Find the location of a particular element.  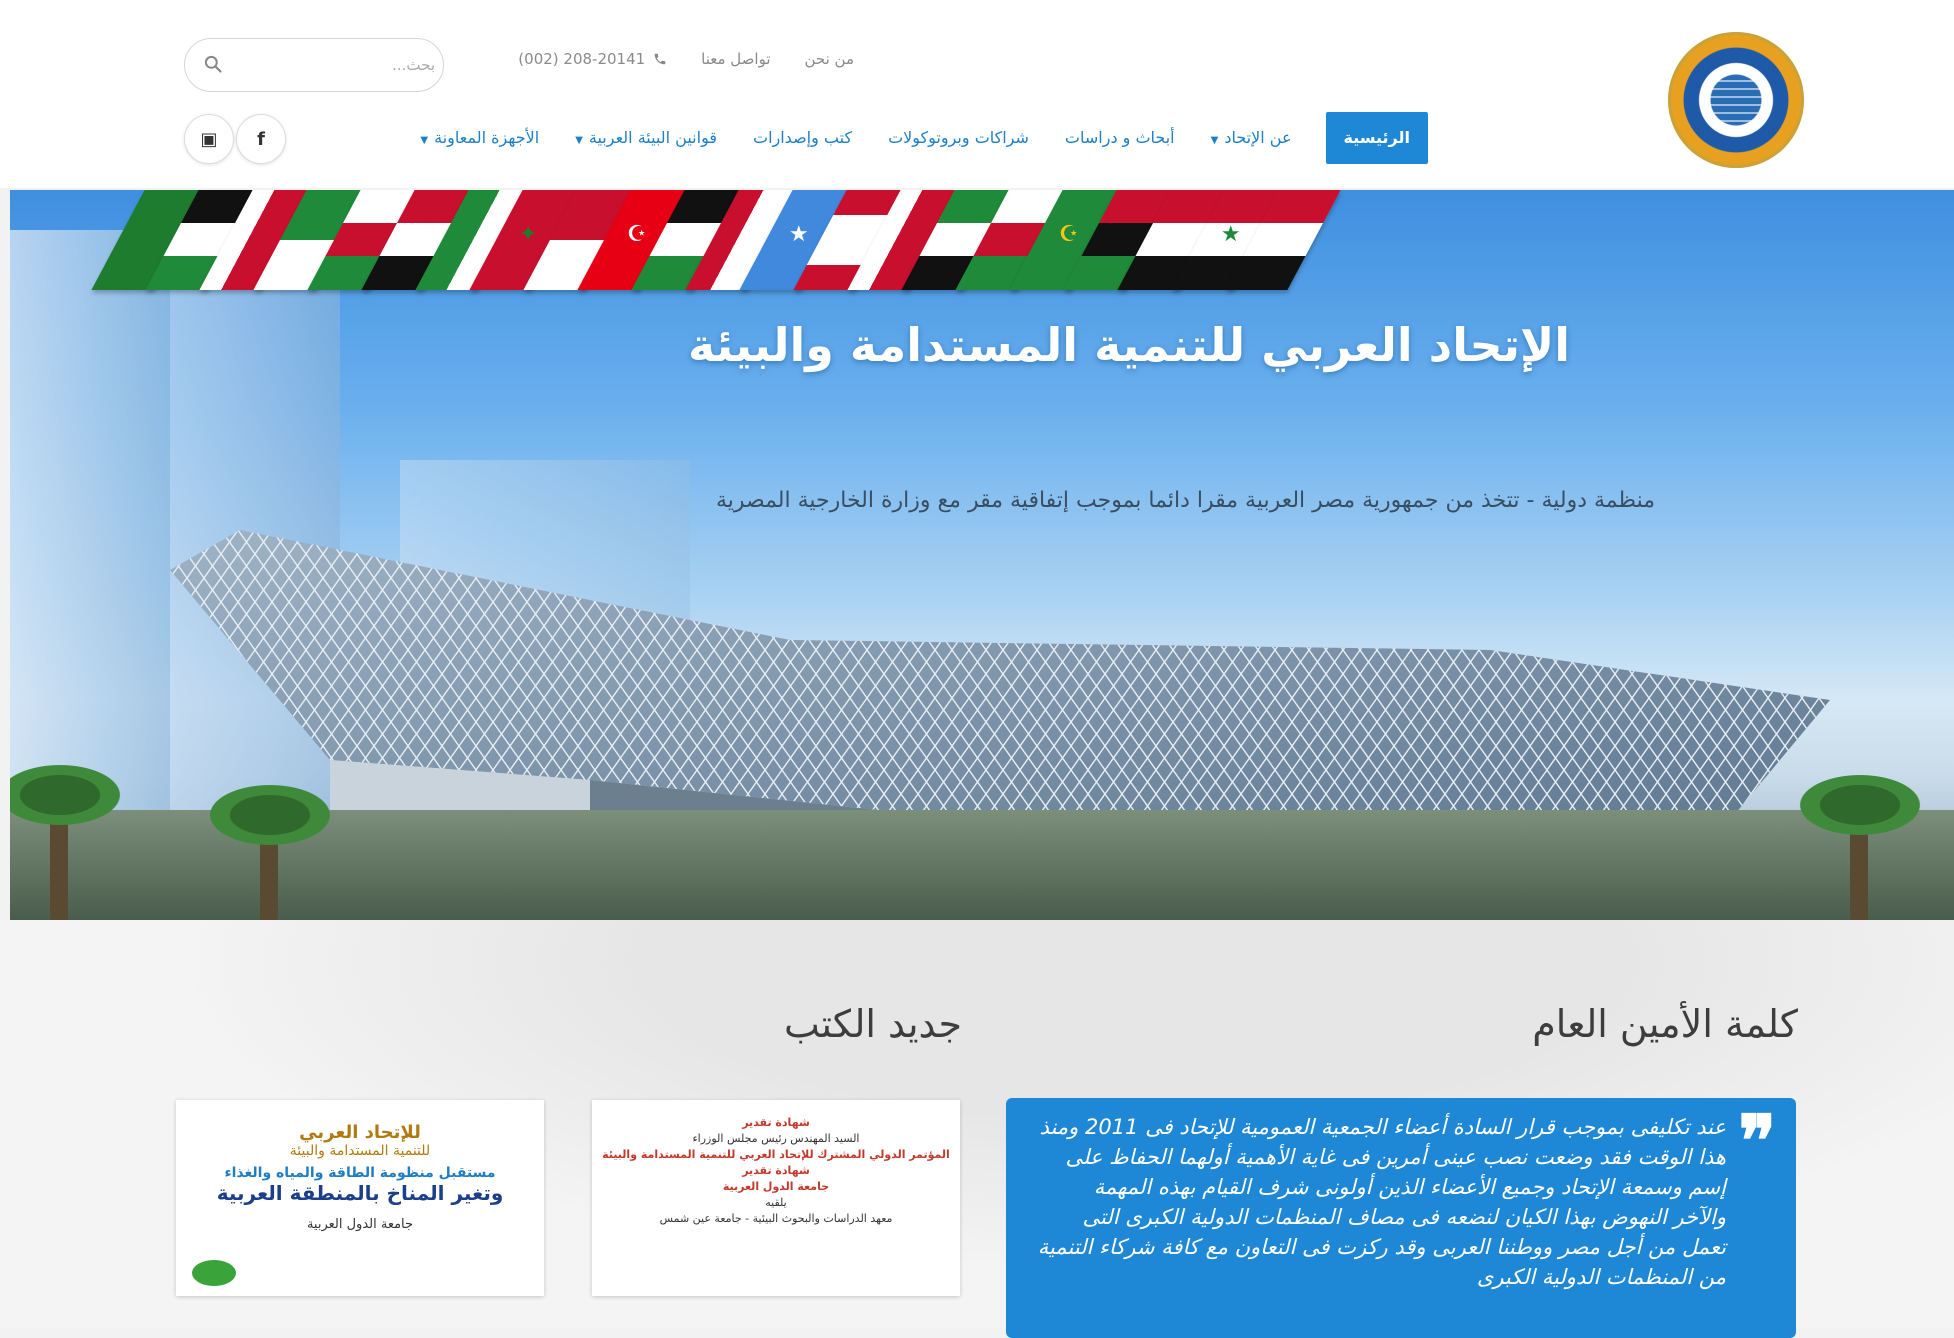

book-title-line: للإتحاد العربي is located at coordinates (360, 1132).